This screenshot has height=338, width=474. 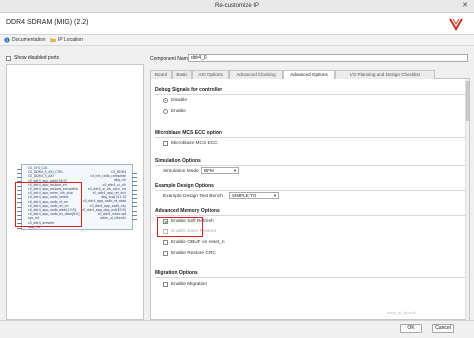 I want to click on microblaze-ecc-checkbox: Microblaze MCS ECC, so click(x=190, y=143).